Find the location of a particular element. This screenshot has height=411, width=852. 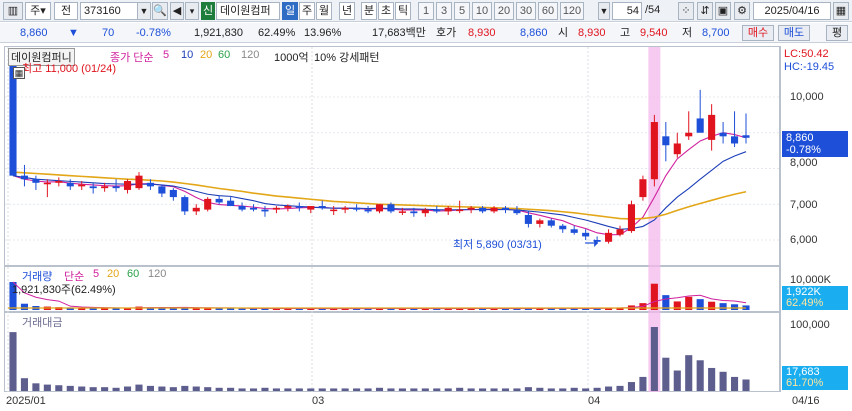

volume-current-tag: 1,922K 62.49% is located at coordinates (815, 298).